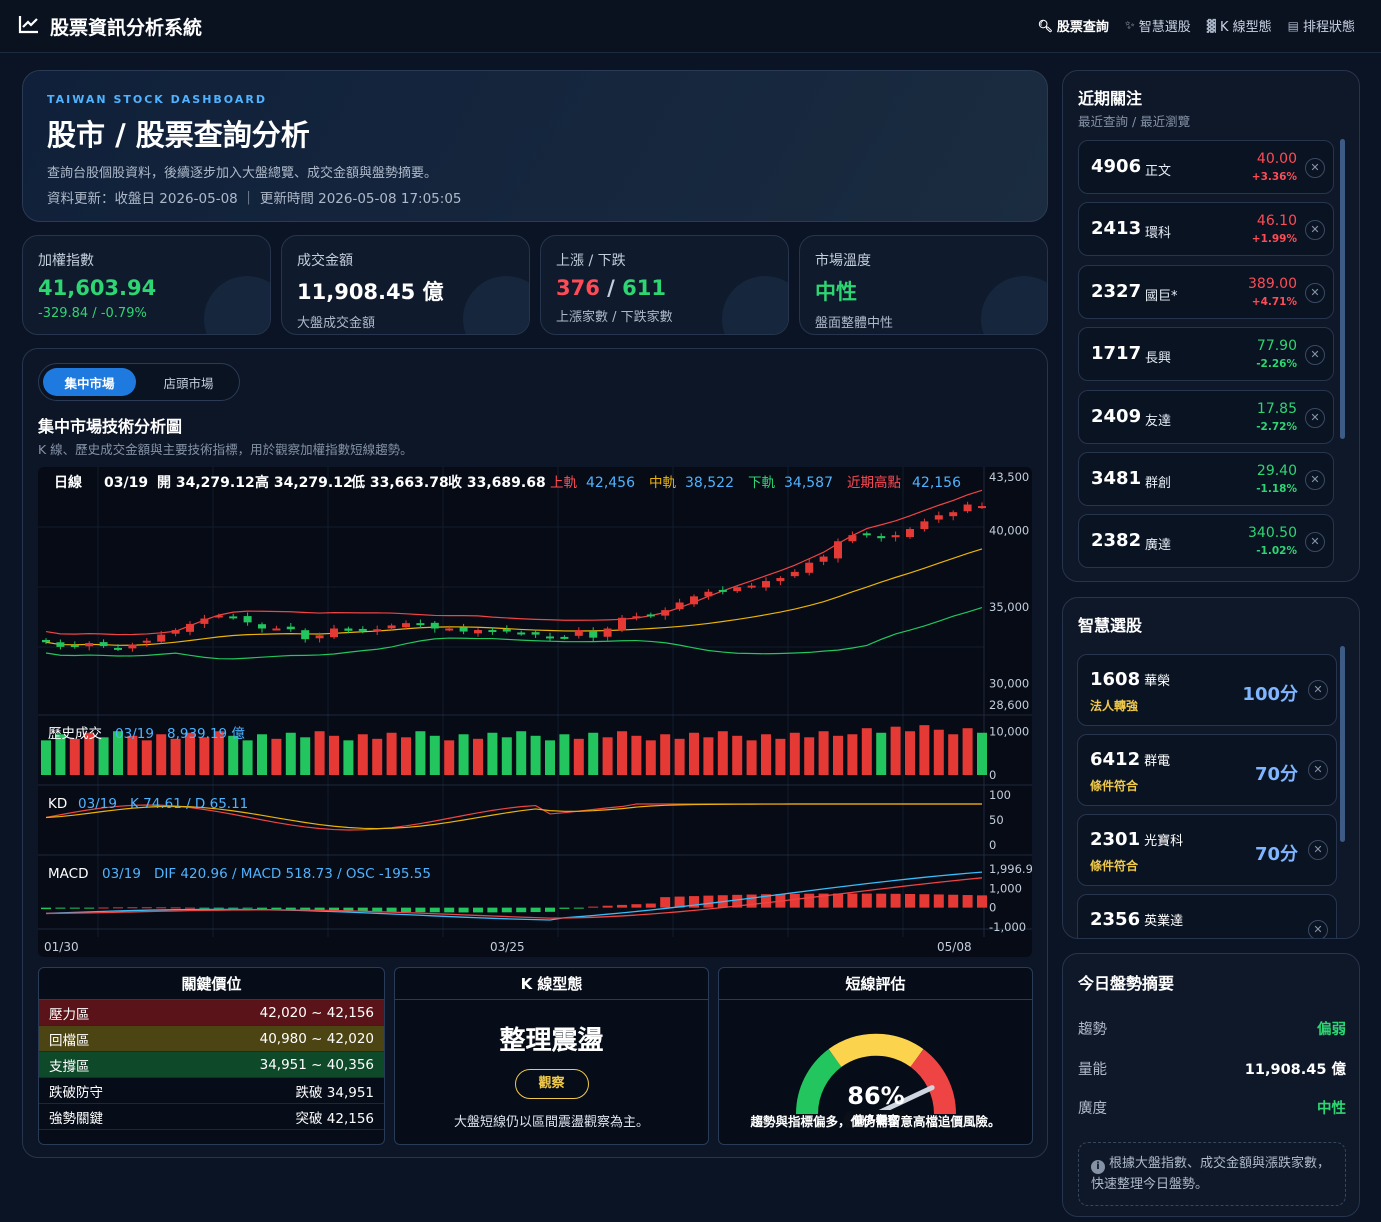  What do you see at coordinates (225, 449) in the screenshot?
I see `chart-description: K 線、歷史成交金額與主要技術指標，用於觀察加權指數短線趨勢。` at bounding box center [225, 449].